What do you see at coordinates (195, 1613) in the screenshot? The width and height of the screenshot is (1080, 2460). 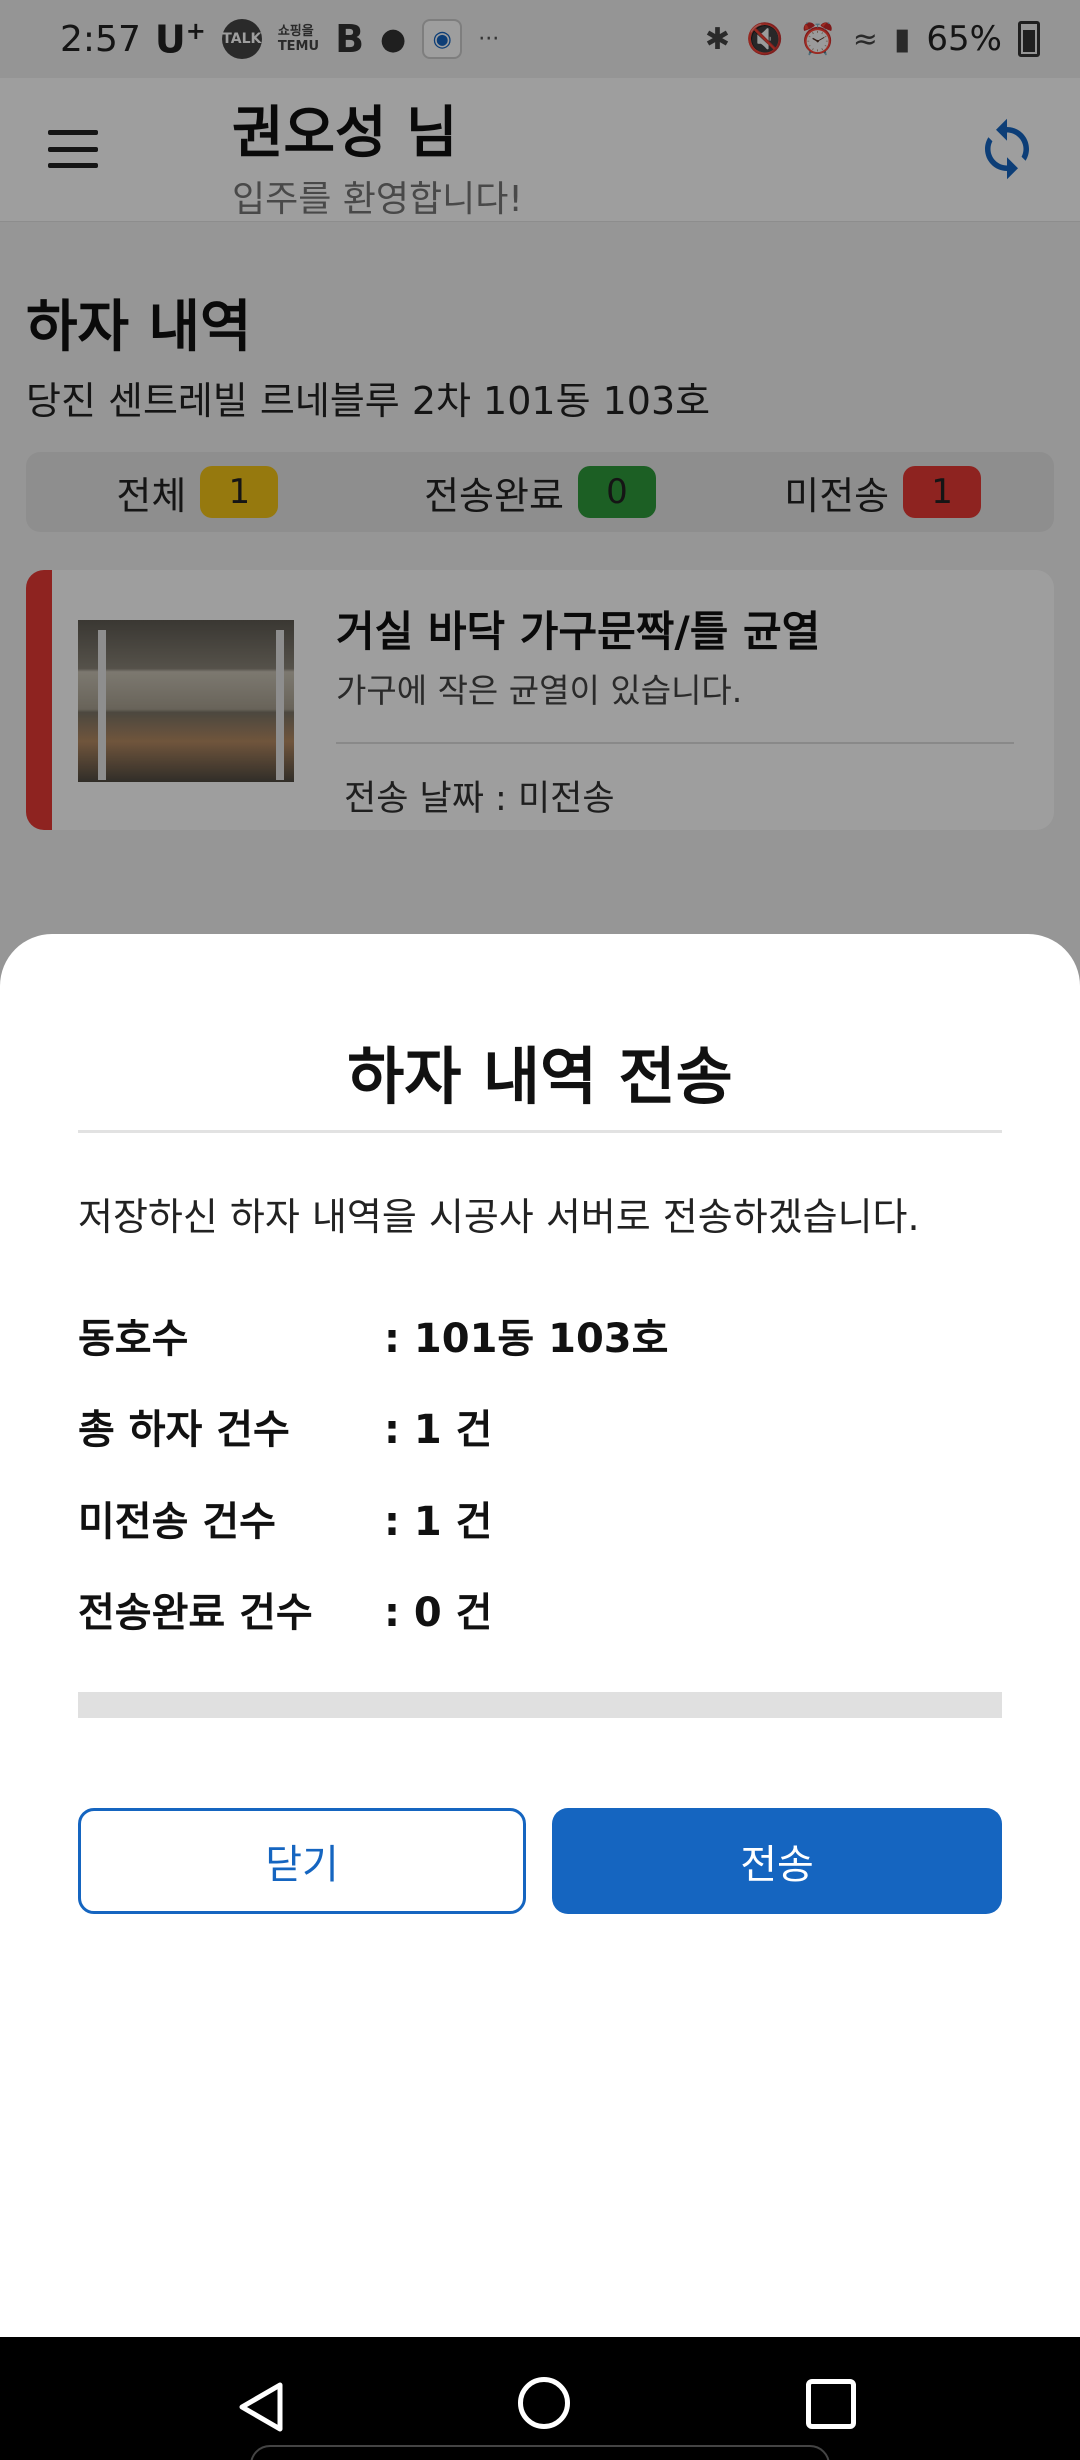 I see `info-label: 전송완료 건수` at bounding box center [195, 1613].